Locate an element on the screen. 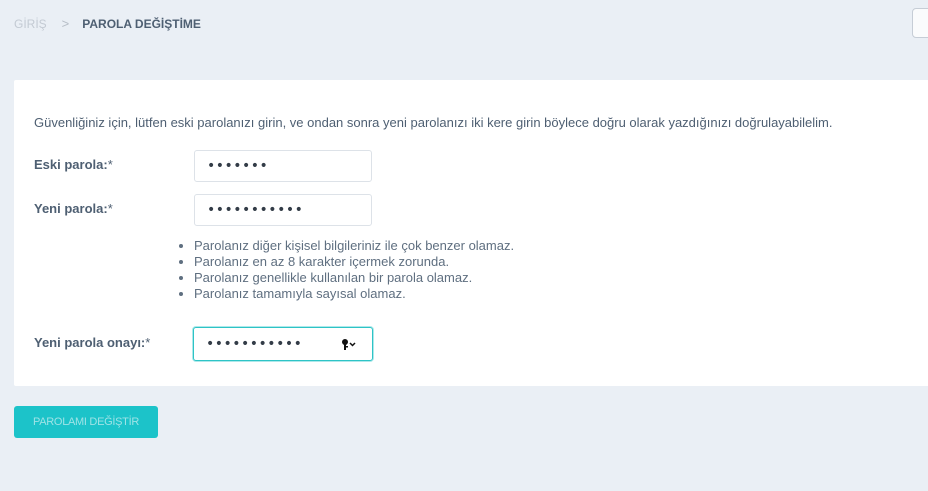 Image resolution: width=928 pixels, height=491 pixels. old-password-label: Eski parola:* is located at coordinates (73, 164).